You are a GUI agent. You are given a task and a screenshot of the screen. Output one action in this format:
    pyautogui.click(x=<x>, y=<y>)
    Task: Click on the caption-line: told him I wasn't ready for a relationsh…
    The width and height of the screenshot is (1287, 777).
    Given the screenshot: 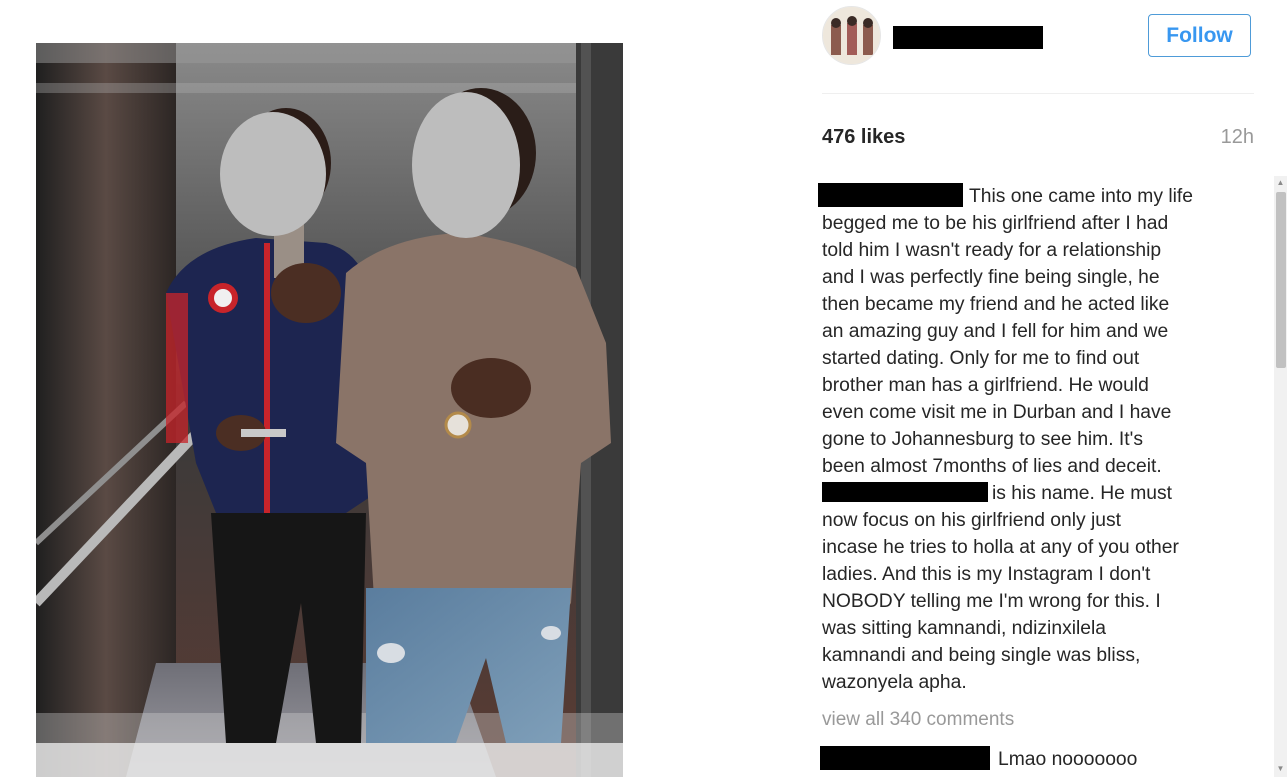 What is the action you would take?
    pyautogui.click(x=992, y=250)
    